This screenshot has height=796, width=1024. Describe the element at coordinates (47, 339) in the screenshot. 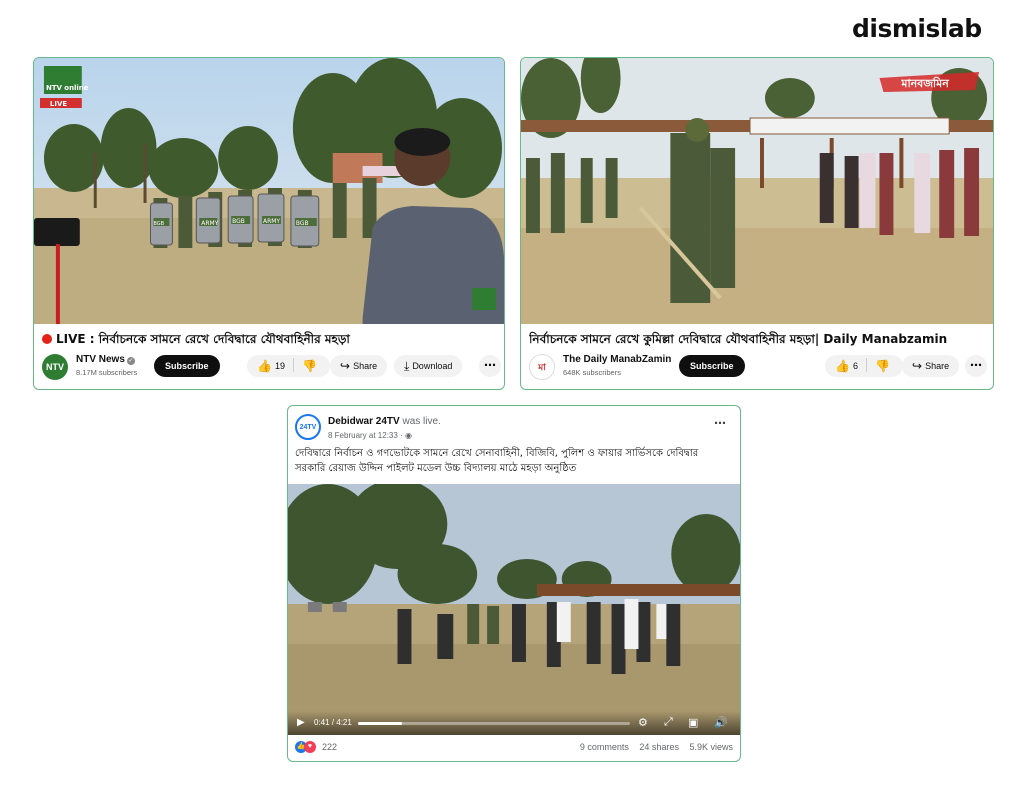

I see `live-dot-icon` at that location.